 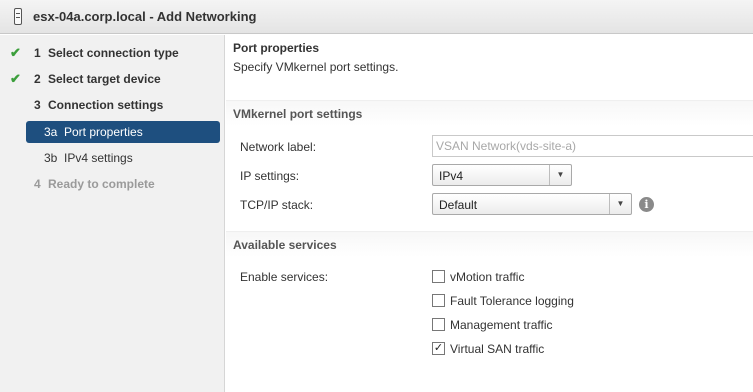 What do you see at coordinates (298, 114) in the screenshot?
I see `section-title: VMkernel port settings` at bounding box center [298, 114].